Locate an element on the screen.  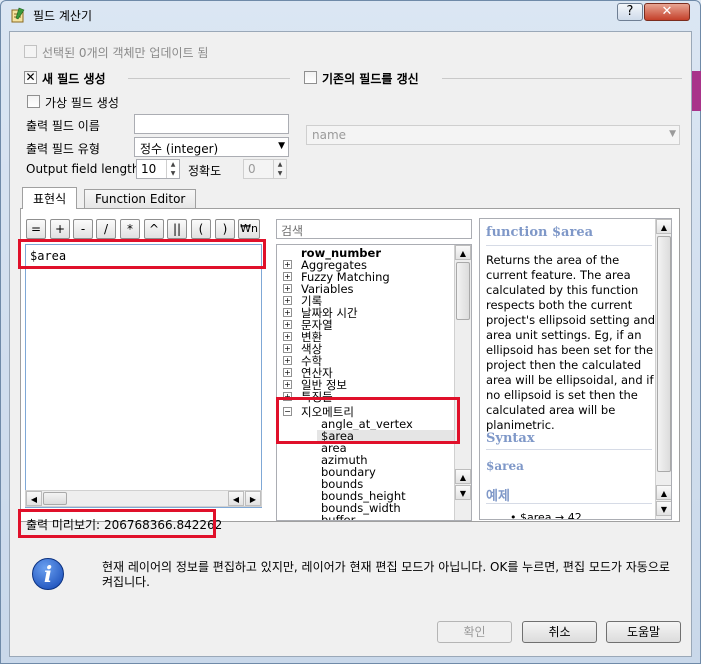
help-syntax: $area is located at coordinates (505, 466).